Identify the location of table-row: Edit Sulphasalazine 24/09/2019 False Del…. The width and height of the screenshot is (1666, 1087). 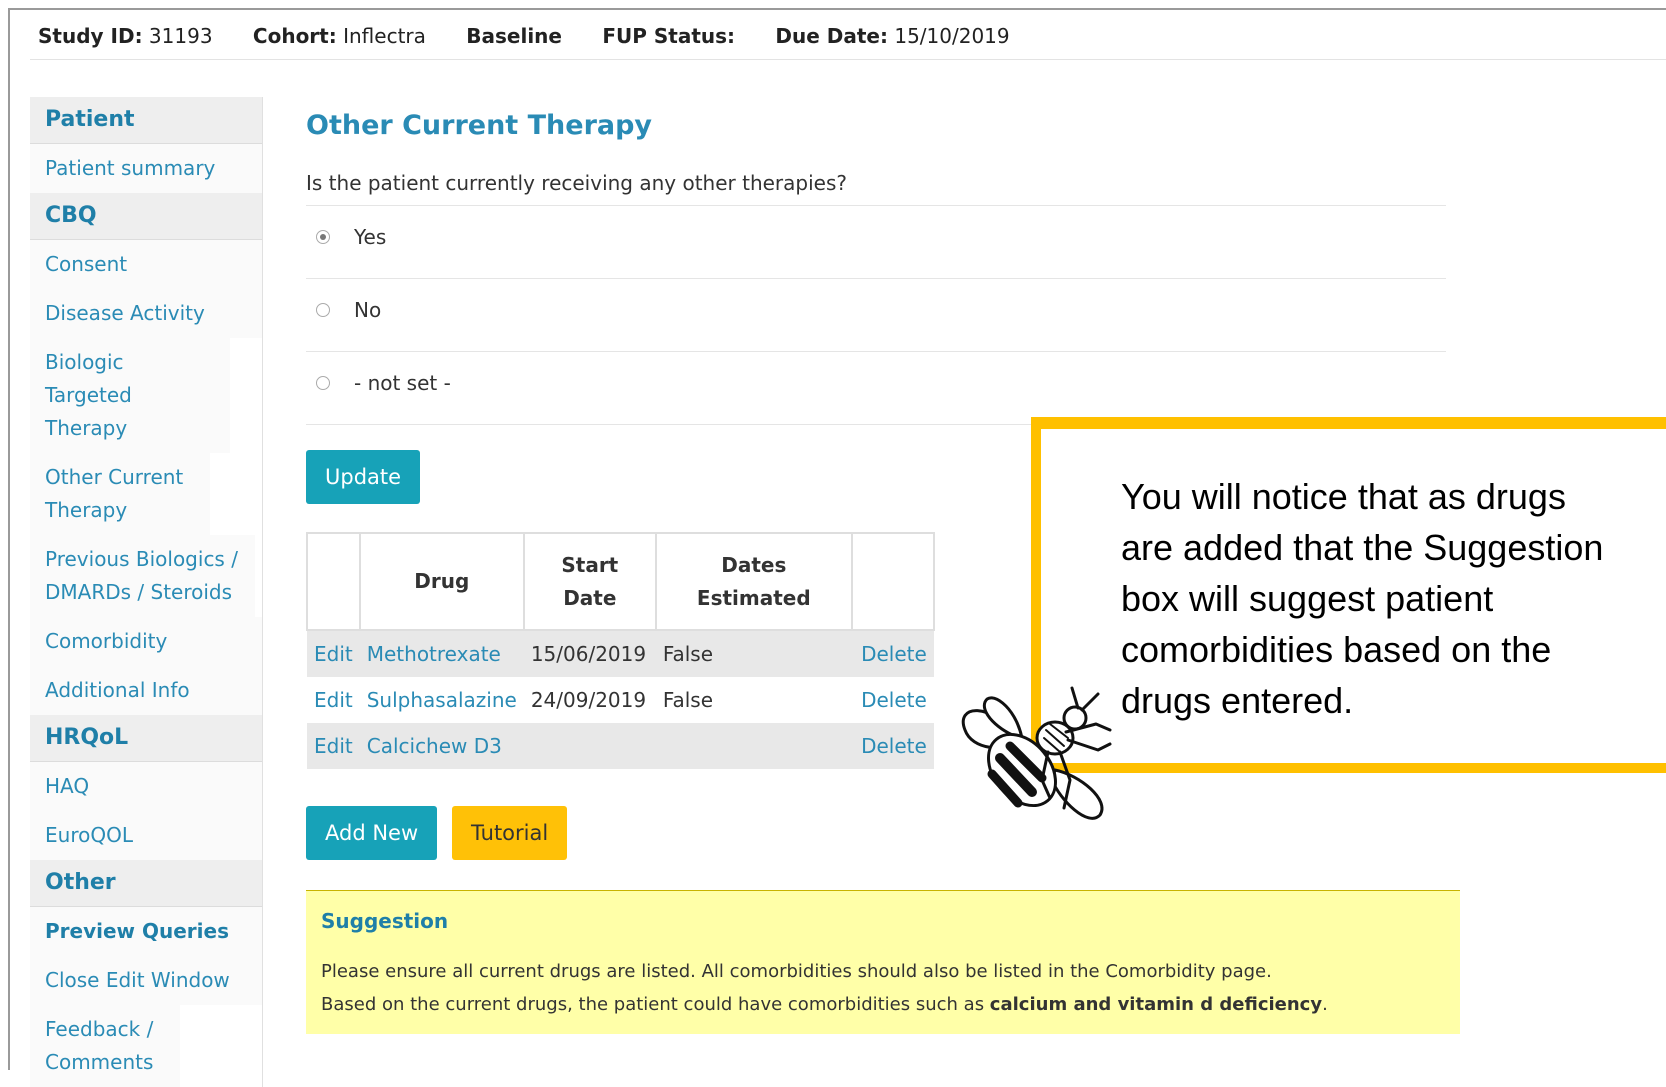
(620, 700).